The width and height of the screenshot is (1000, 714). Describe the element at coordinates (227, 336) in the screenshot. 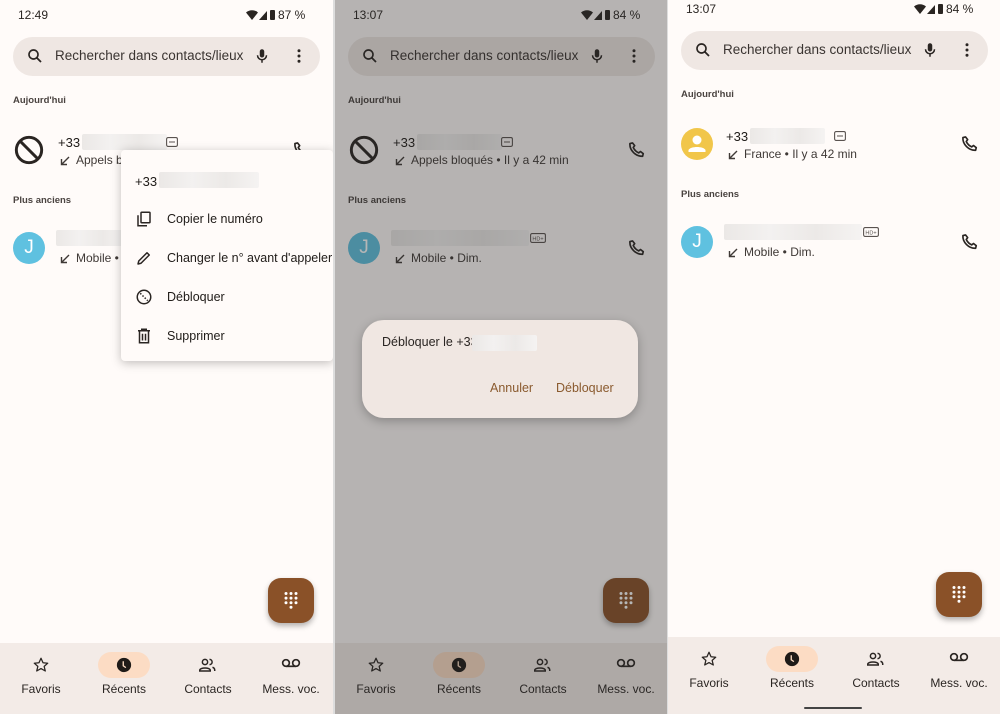

I see `menu-item-trash: Supprimer` at that location.